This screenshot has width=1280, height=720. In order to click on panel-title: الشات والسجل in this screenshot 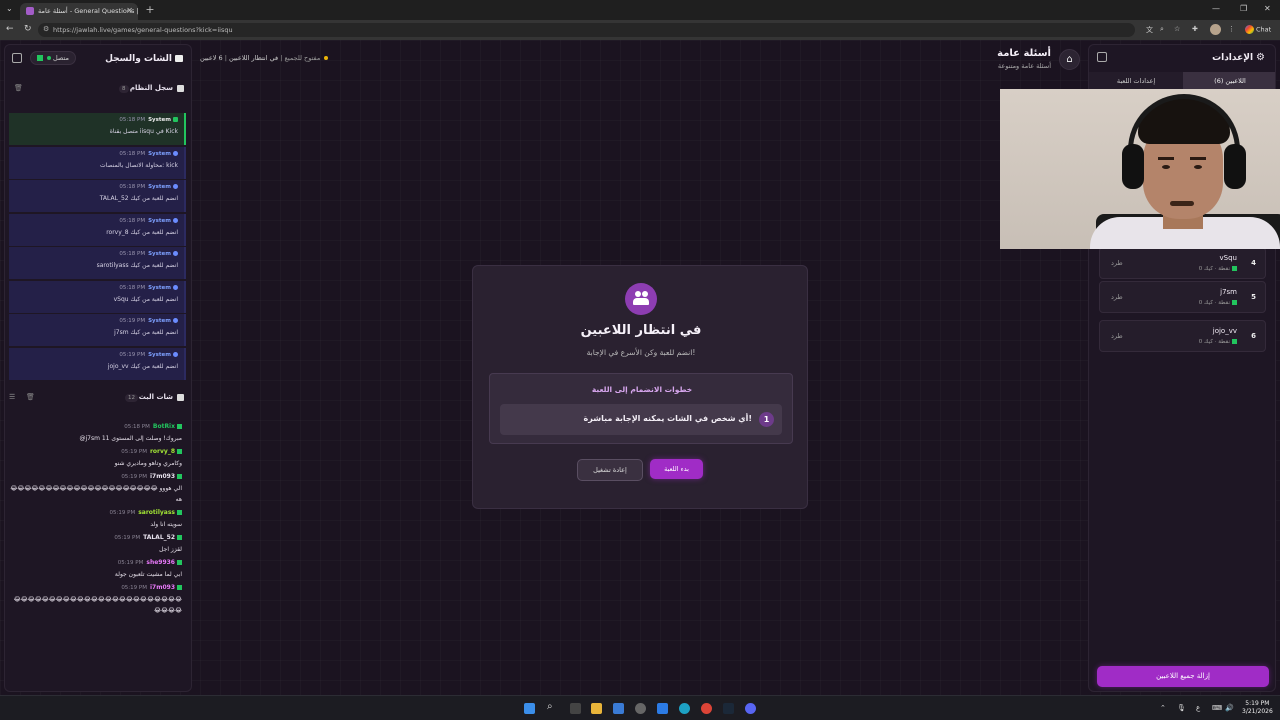, I will do `click(144, 59)`.